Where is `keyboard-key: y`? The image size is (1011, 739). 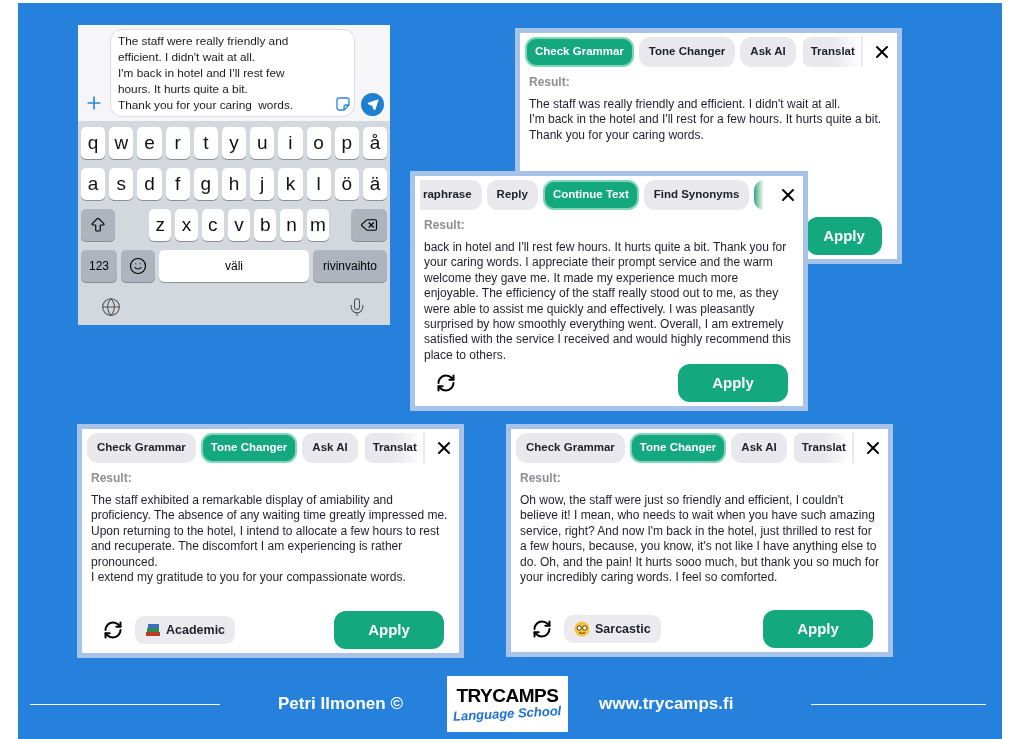 keyboard-key: y is located at coordinates (234, 143).